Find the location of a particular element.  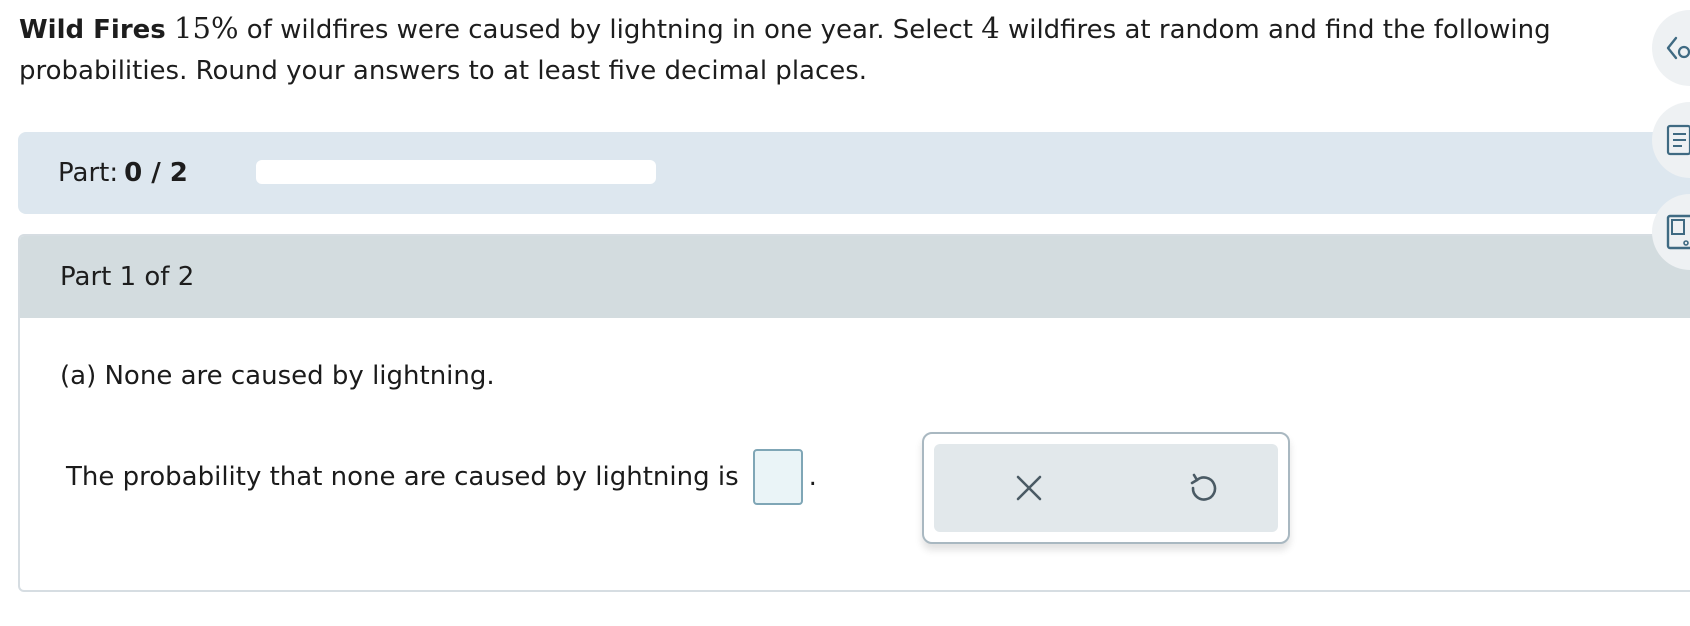

progress-track is located at coordinates (456, 172).